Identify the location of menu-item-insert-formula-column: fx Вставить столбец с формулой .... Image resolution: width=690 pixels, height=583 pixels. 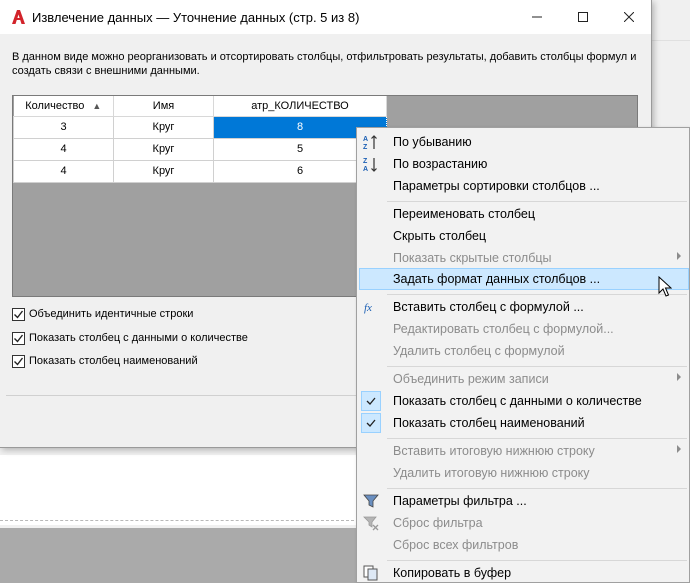
(524, 307).